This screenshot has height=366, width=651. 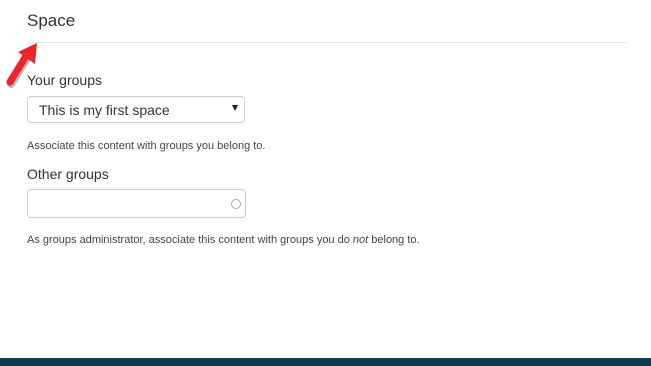 What do you see at coordinates (68, 174) in the screenshot?
I see `other-groups-label: Other groups` at bounding box center [68, 174].